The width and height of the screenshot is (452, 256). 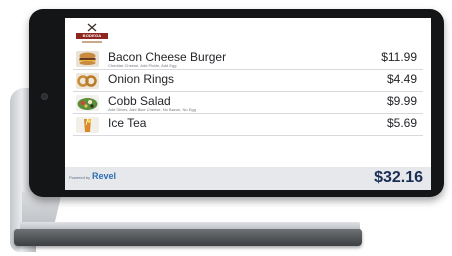 I want to click on order-total: $32.16, so click(x=398, y=177).